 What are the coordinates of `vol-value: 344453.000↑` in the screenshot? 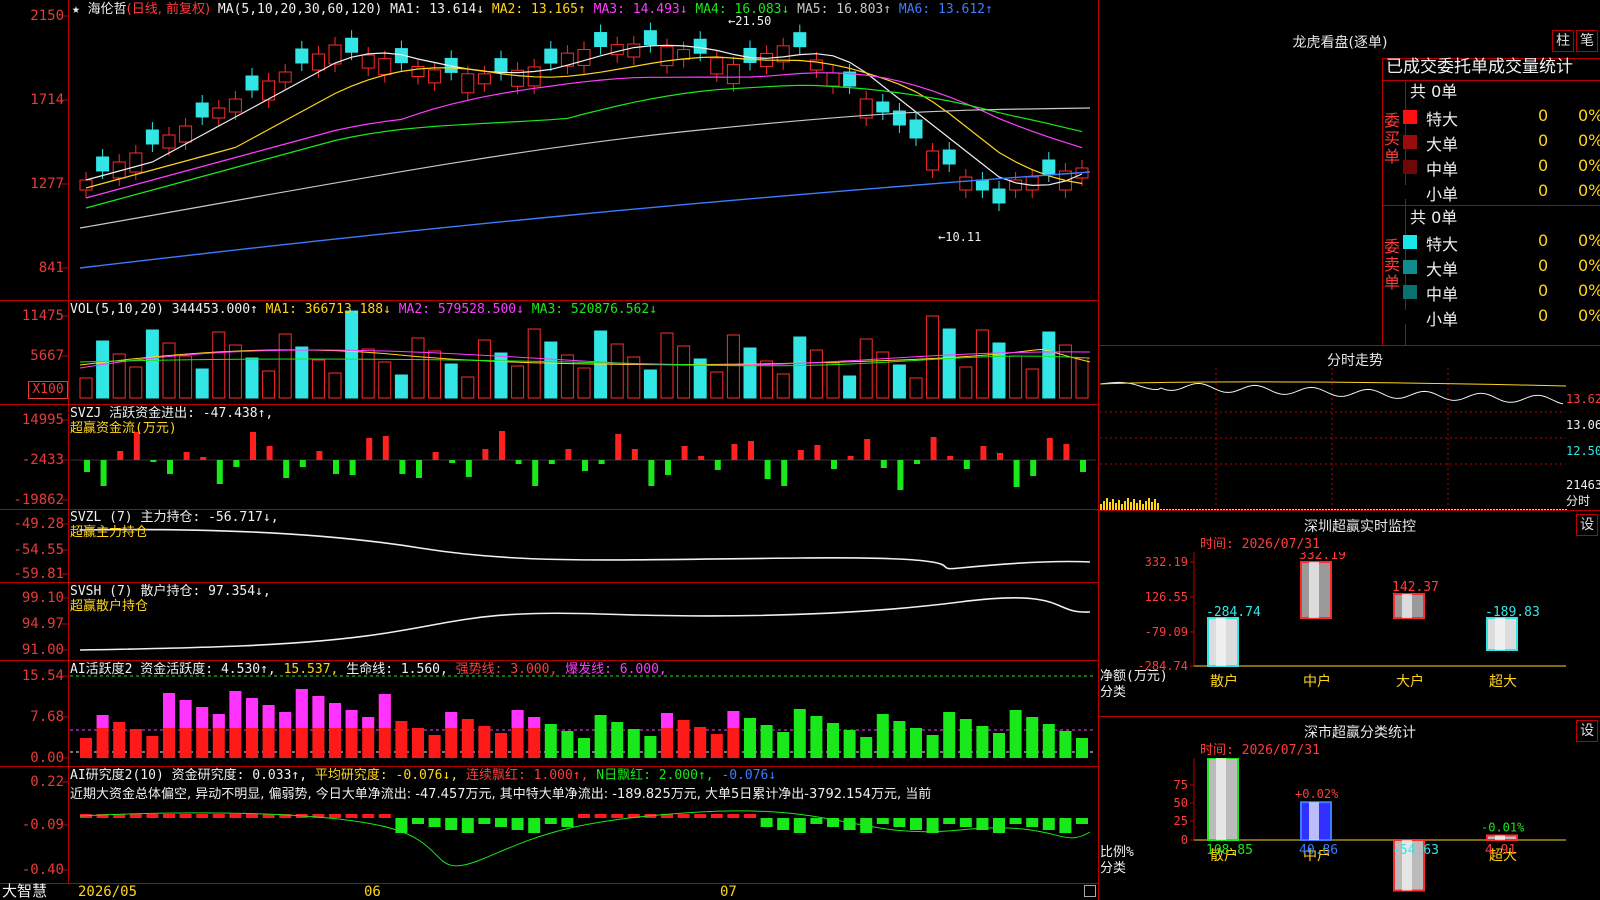 It's located at (214, 309).